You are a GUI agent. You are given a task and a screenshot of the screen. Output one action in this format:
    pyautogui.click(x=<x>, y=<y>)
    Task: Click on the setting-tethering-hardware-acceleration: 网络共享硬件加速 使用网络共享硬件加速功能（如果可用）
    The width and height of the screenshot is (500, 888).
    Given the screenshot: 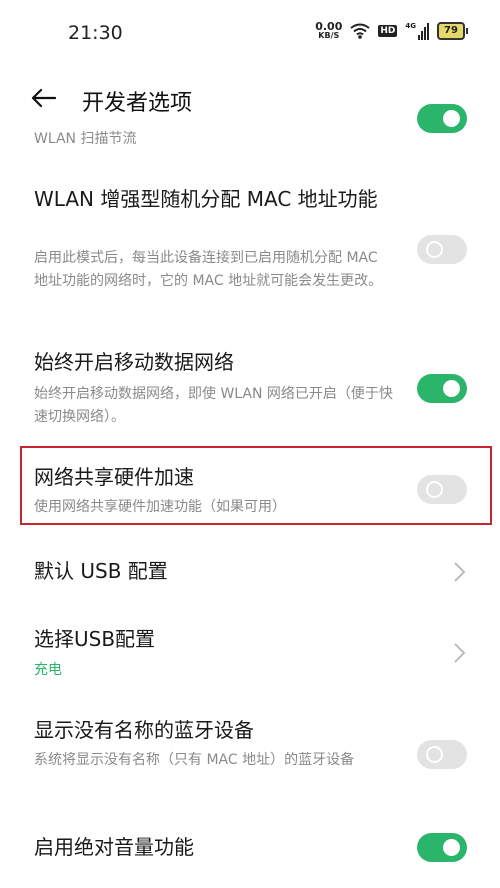 What is the action you would take?
    pyautogui.click(x=250, y=492)
    